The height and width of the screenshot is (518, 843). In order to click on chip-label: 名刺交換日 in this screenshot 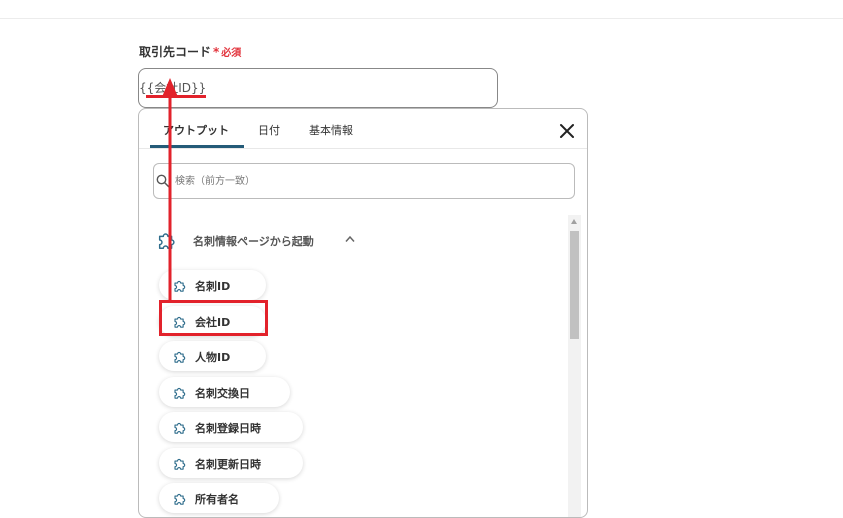, I will do `click(222, 393)`.